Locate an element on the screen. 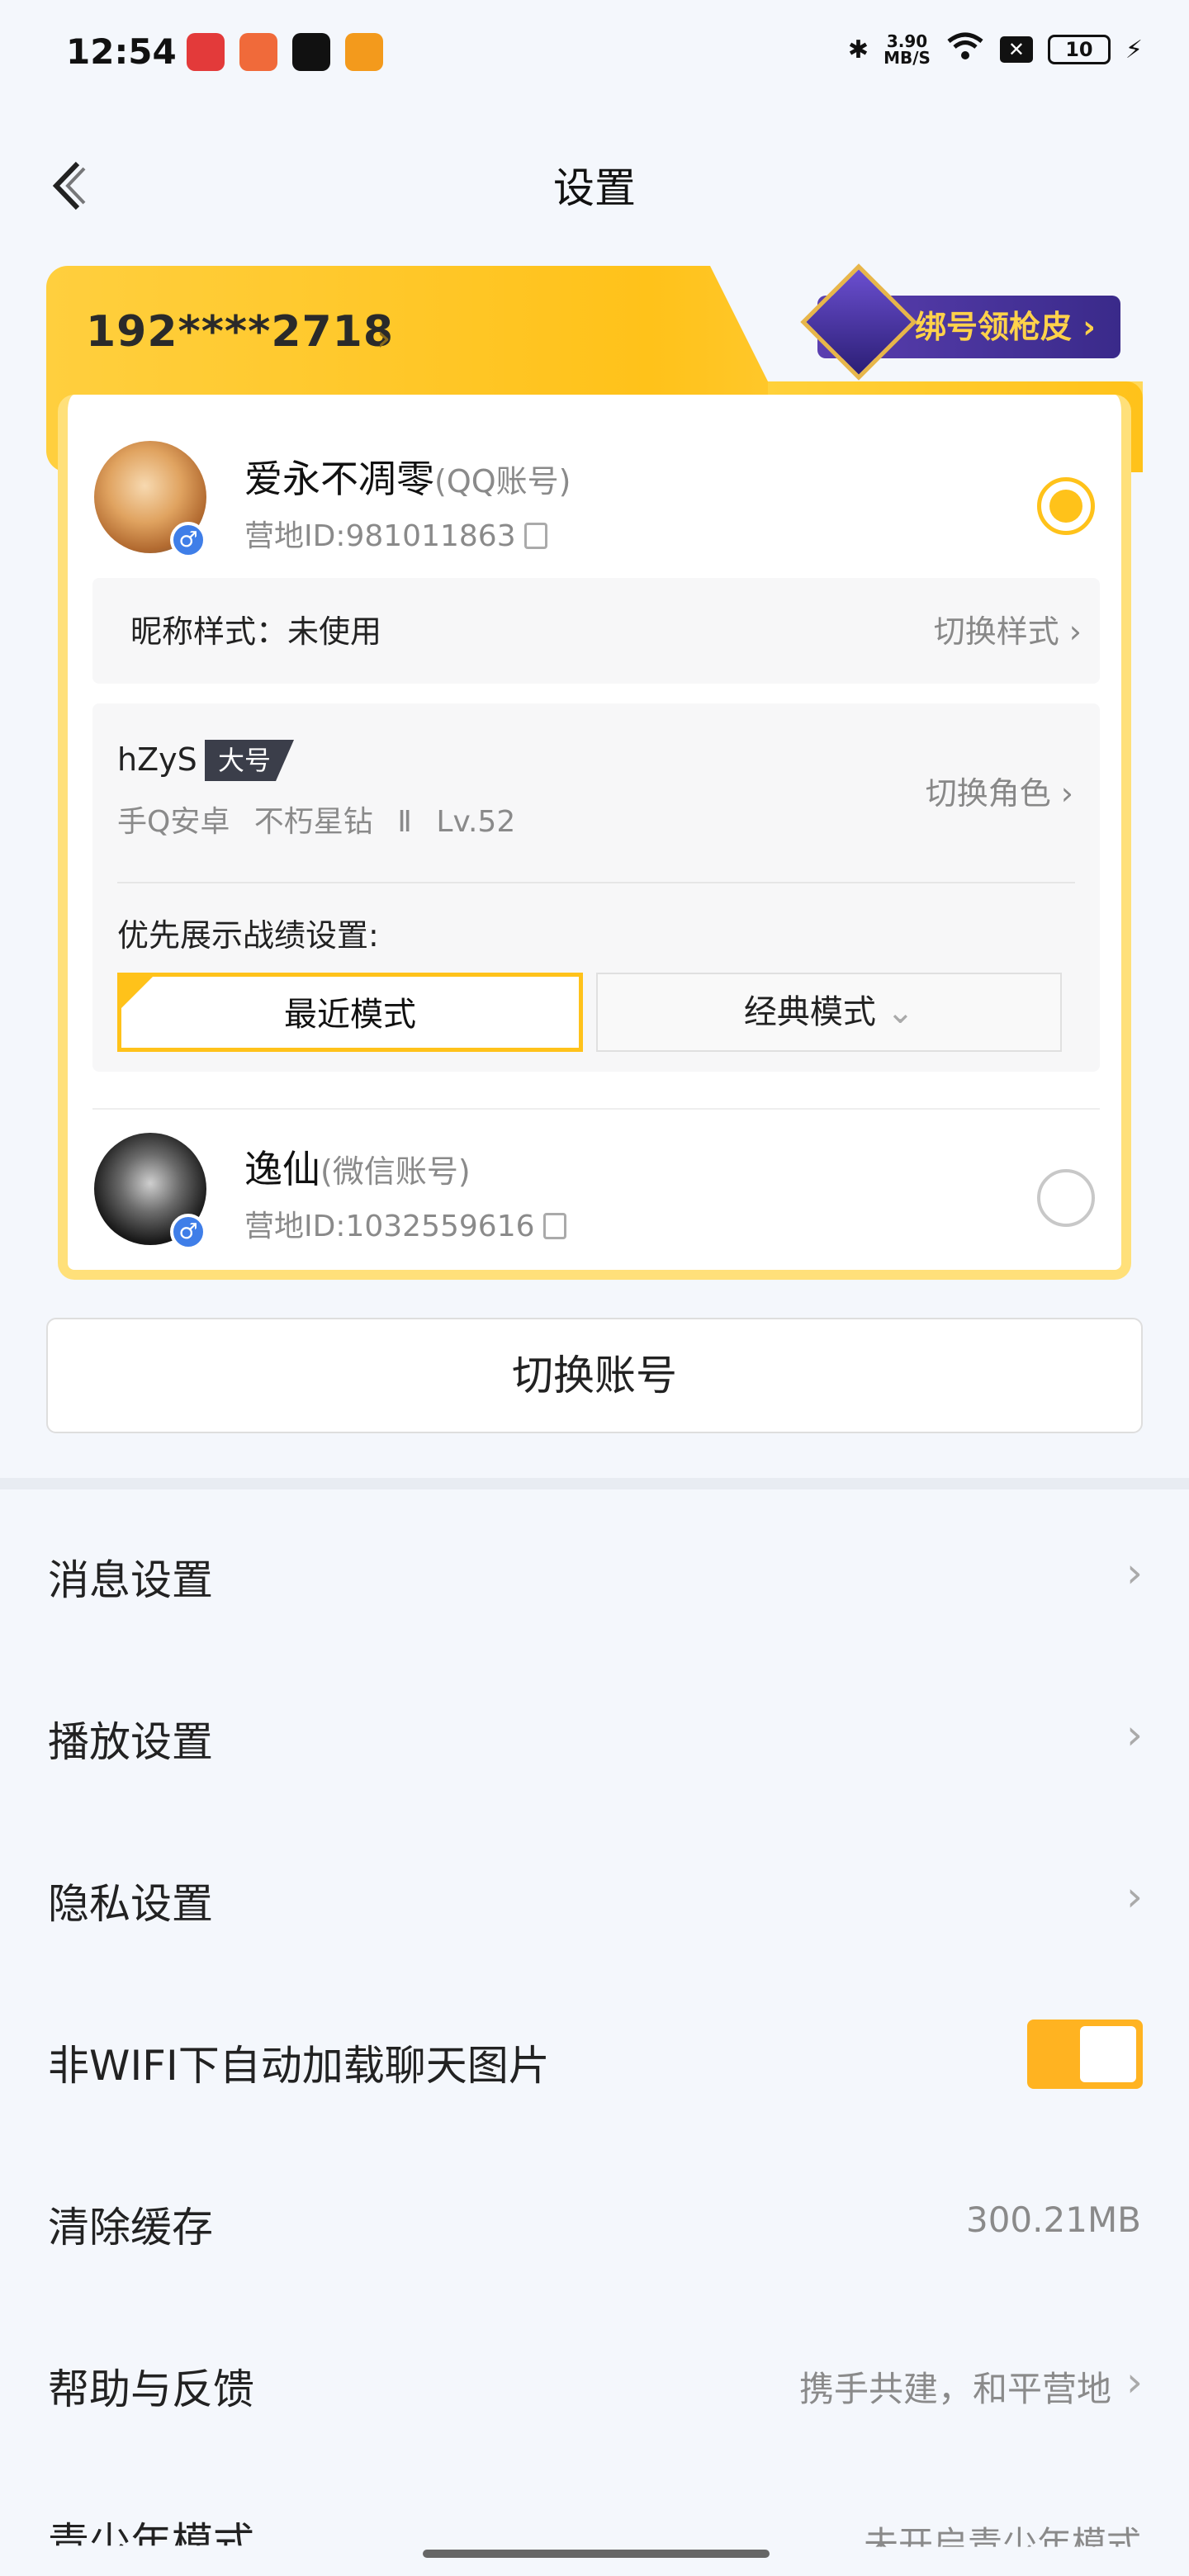 Image resolution: width=1189 pixels, height=2576 pixels. record-pref-label: 优先展示战绩设置: is located at coordinates (248, 935).